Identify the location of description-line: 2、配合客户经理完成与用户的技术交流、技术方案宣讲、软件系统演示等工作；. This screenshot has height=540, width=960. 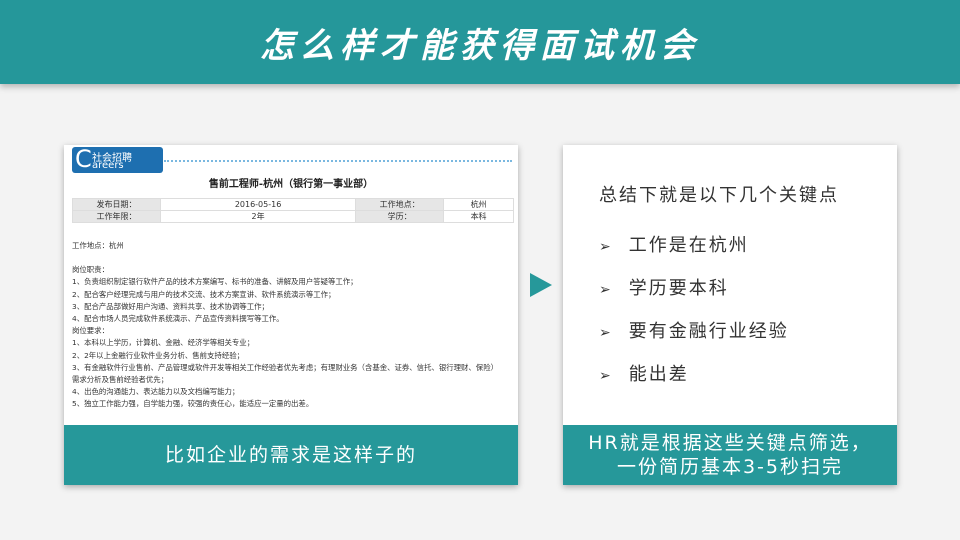
(204, 294).